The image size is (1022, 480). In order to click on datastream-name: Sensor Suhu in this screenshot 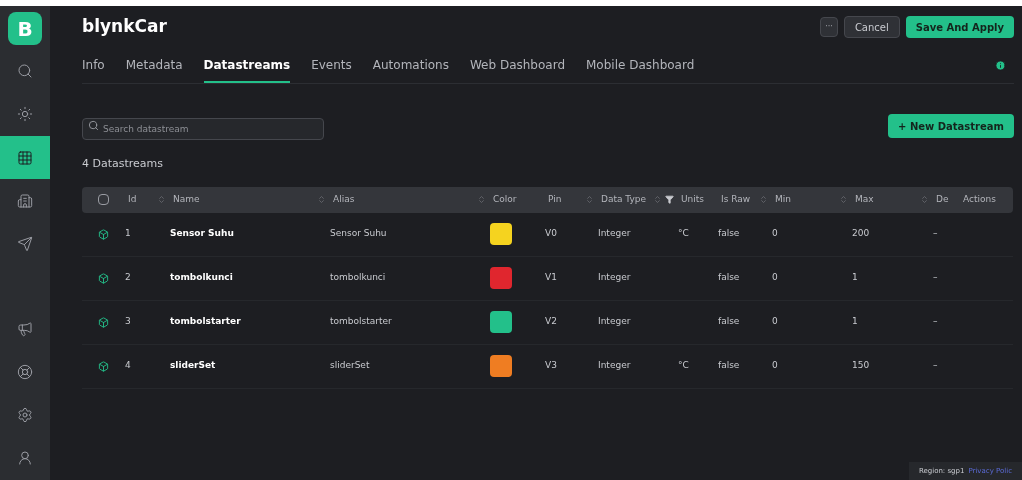, I will do `click(202, 234)`.